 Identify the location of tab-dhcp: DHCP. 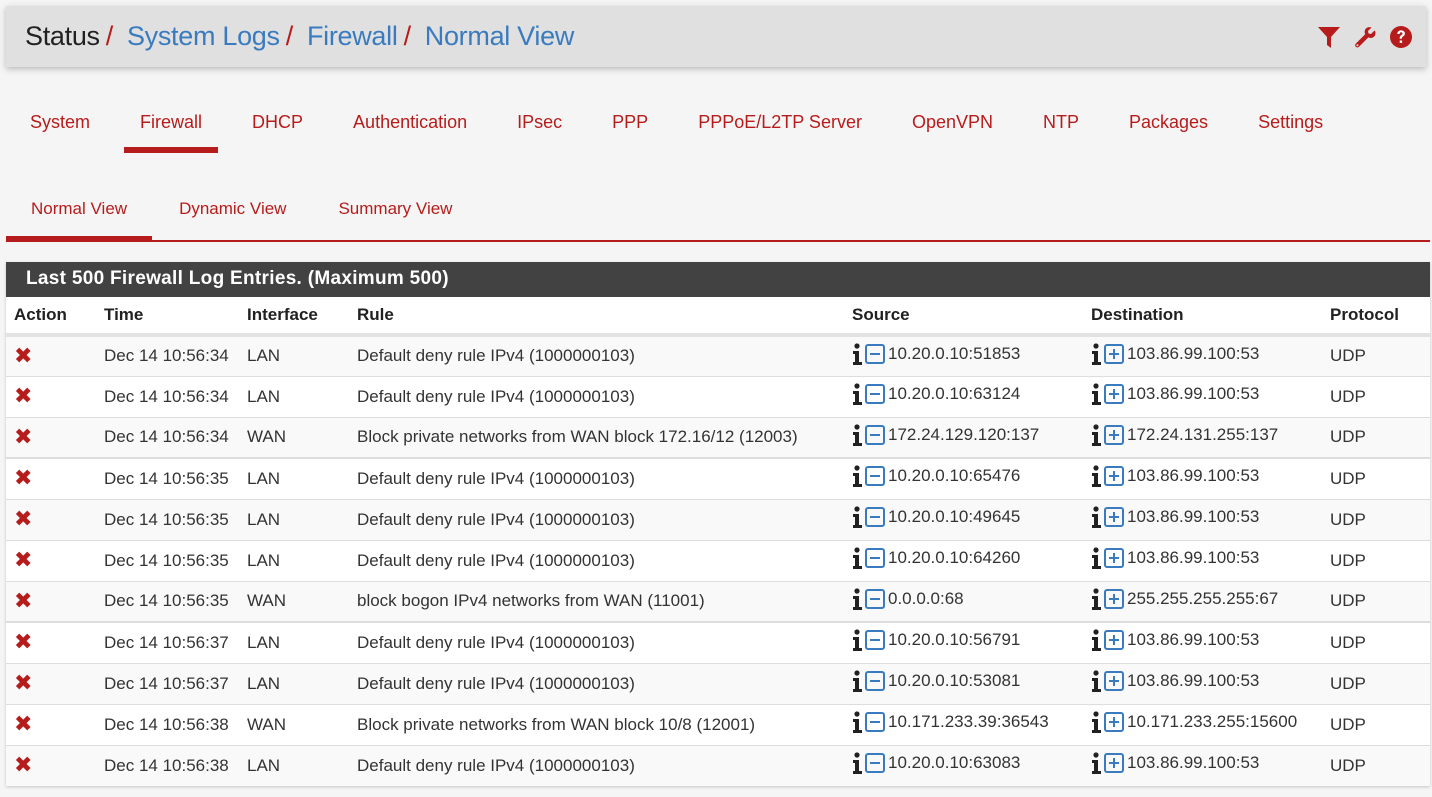
(277, 126).